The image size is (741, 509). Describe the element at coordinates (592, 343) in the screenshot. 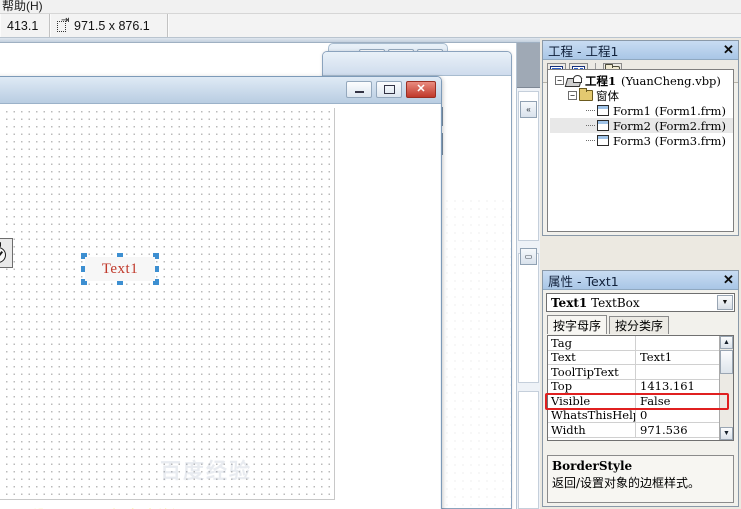

I see `property-name: Tag` at that location.